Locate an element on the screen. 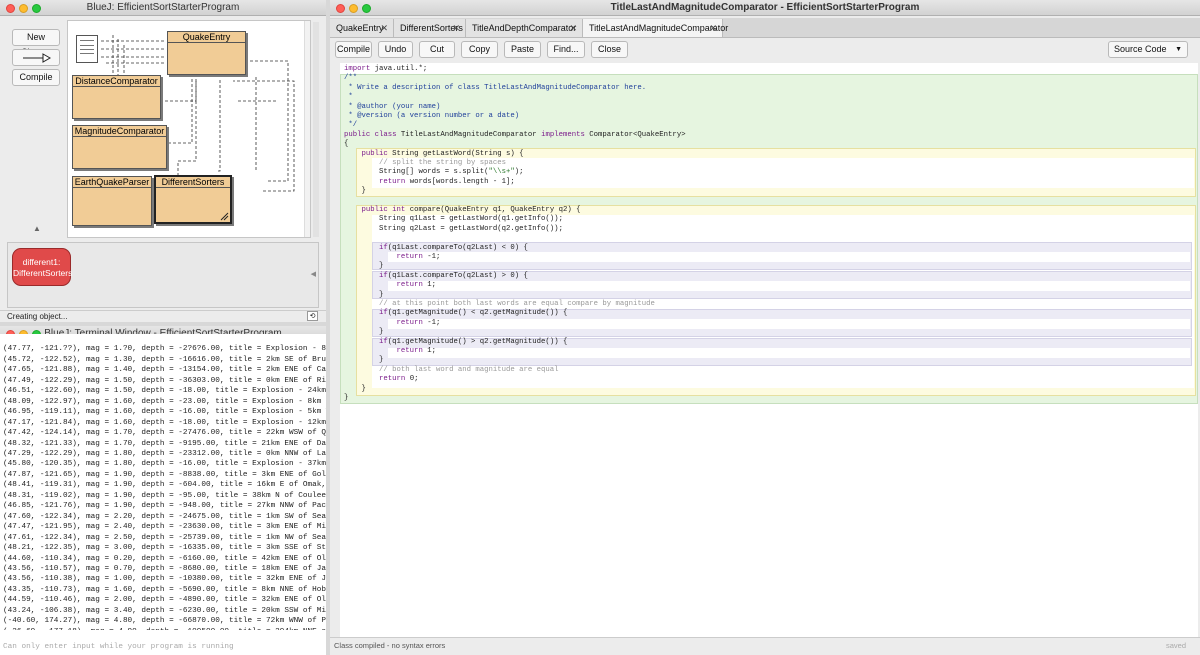 The image size is (1200, 655). tab-label: QuakeEntry is located at coordinates (360, 28).